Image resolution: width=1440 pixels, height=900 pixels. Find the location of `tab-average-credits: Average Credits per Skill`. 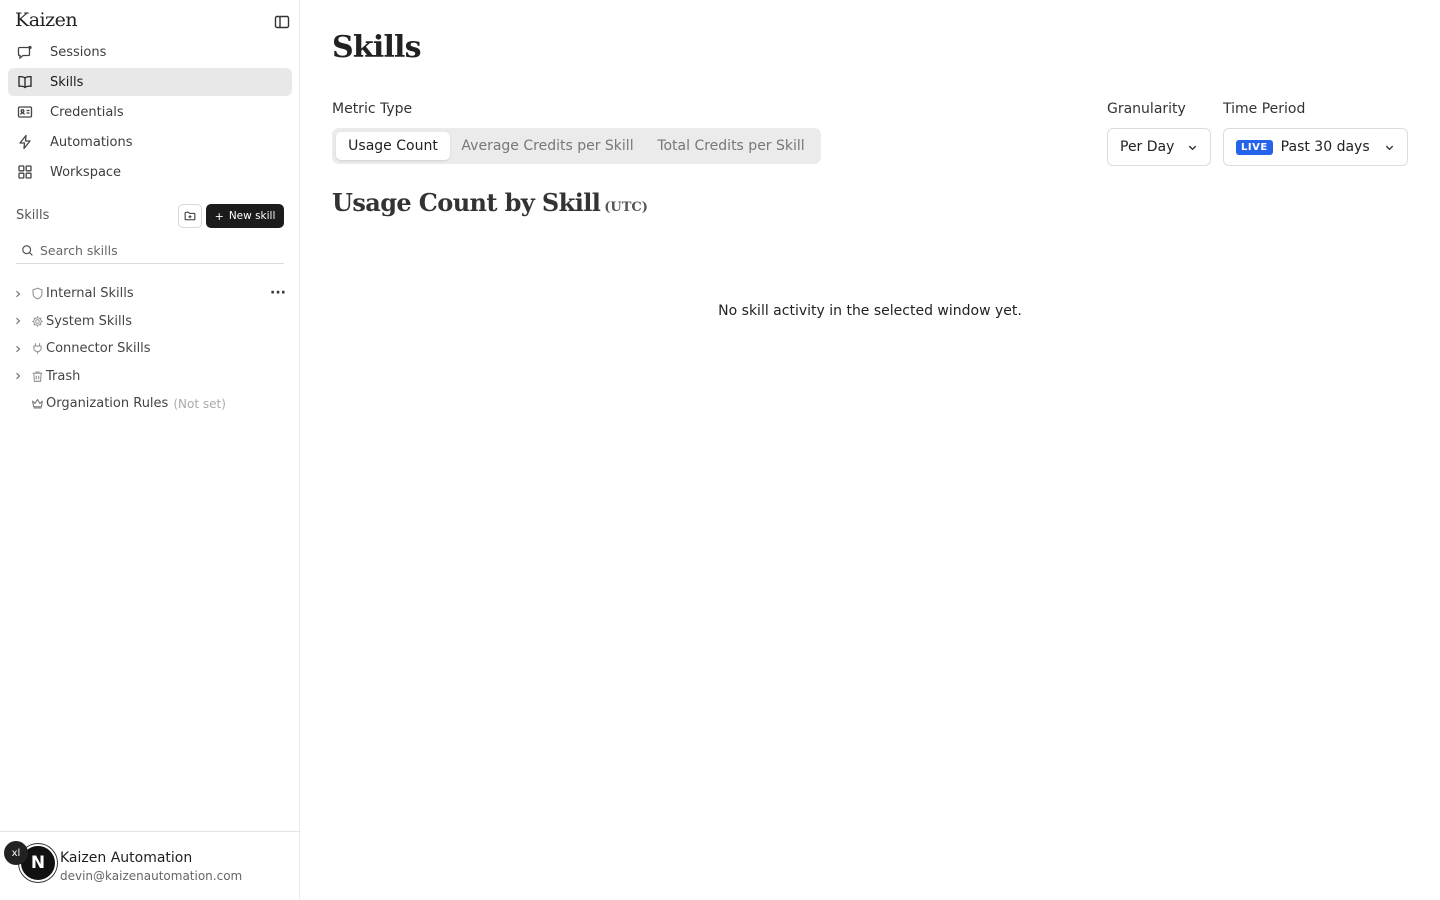

tab-average-credits: Average Credits per Skill is located at coordinates (547, 146).